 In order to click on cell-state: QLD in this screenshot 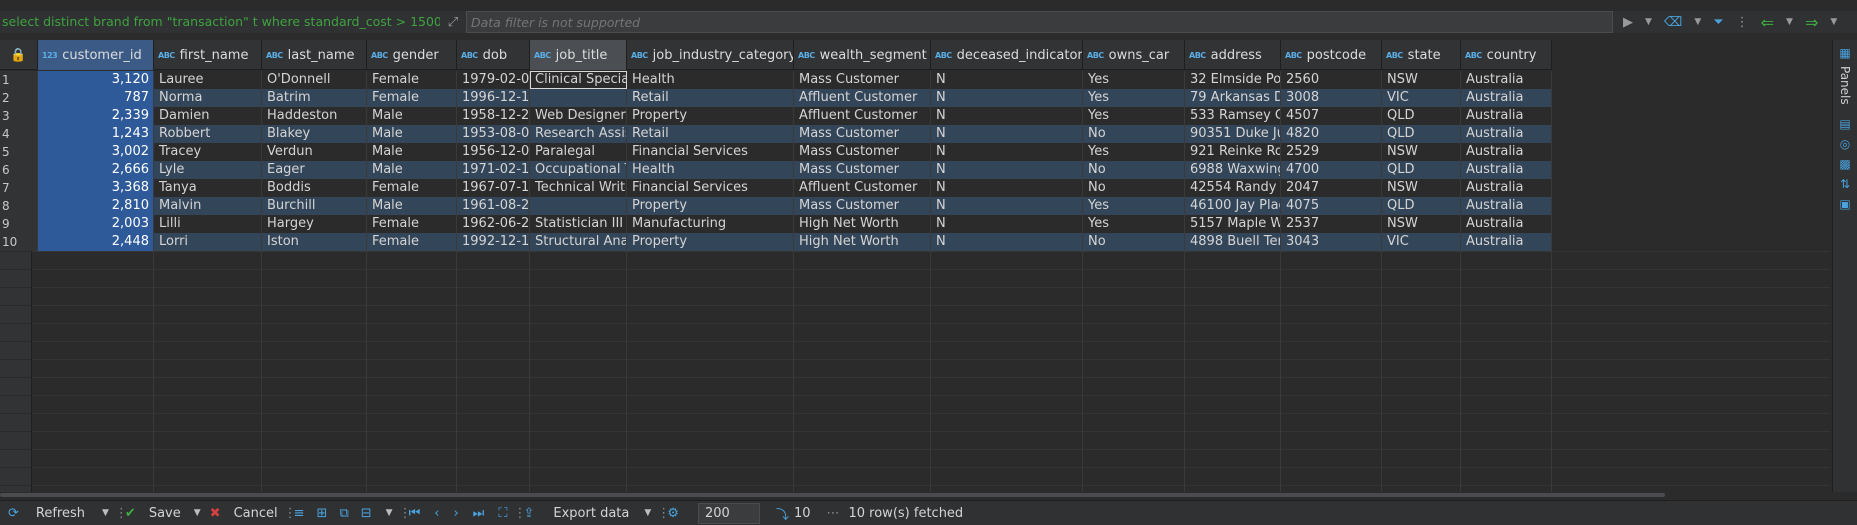, I will do `click(1421, 134)`.